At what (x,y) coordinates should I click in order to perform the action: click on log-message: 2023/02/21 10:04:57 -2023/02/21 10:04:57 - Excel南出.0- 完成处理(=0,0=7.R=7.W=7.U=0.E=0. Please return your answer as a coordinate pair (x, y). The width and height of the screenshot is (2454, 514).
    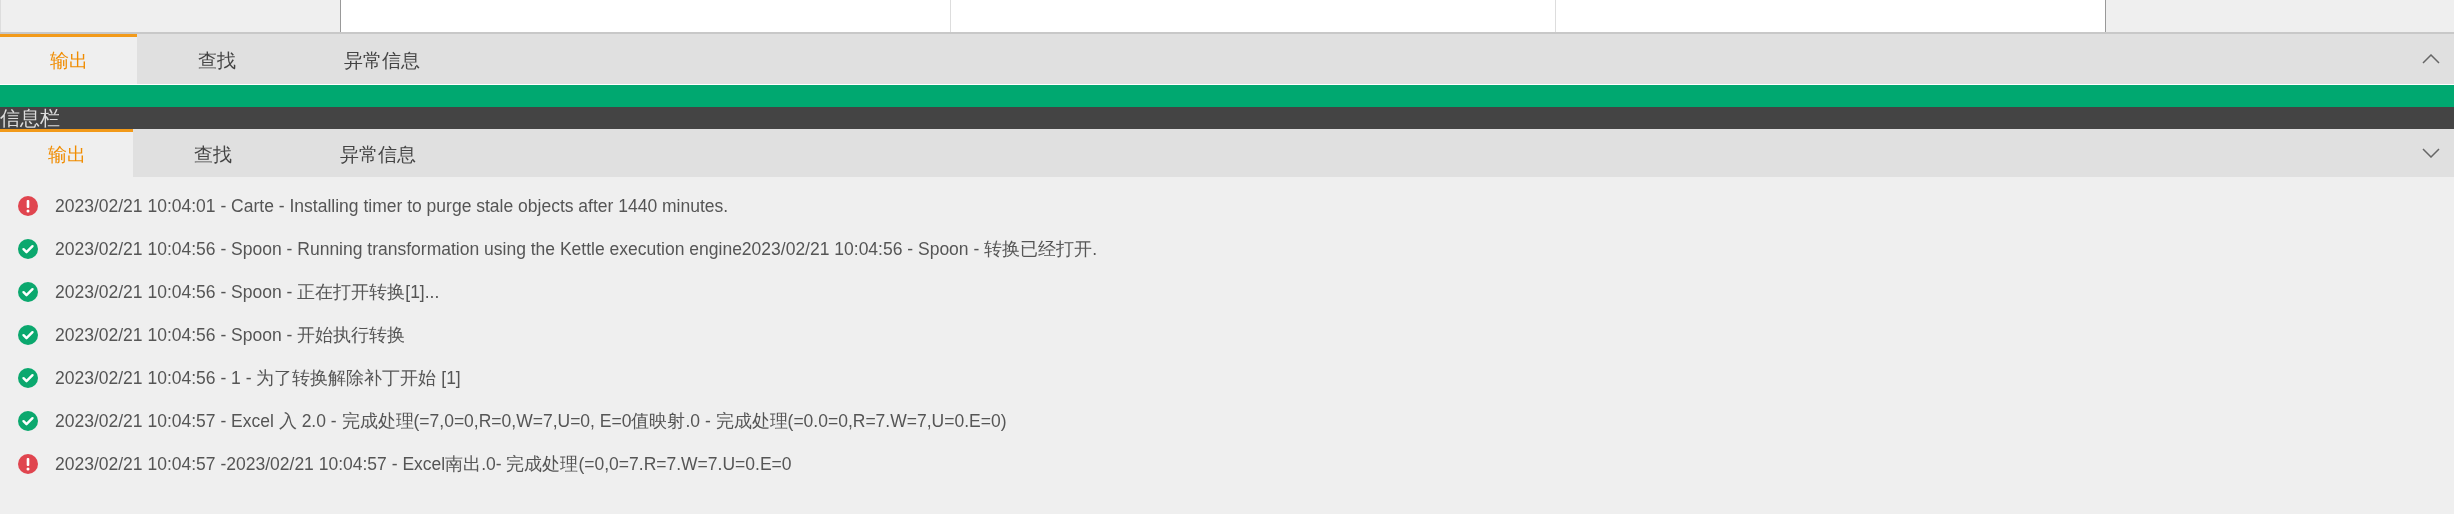
    Looking at the image, I should click on (423, 464).